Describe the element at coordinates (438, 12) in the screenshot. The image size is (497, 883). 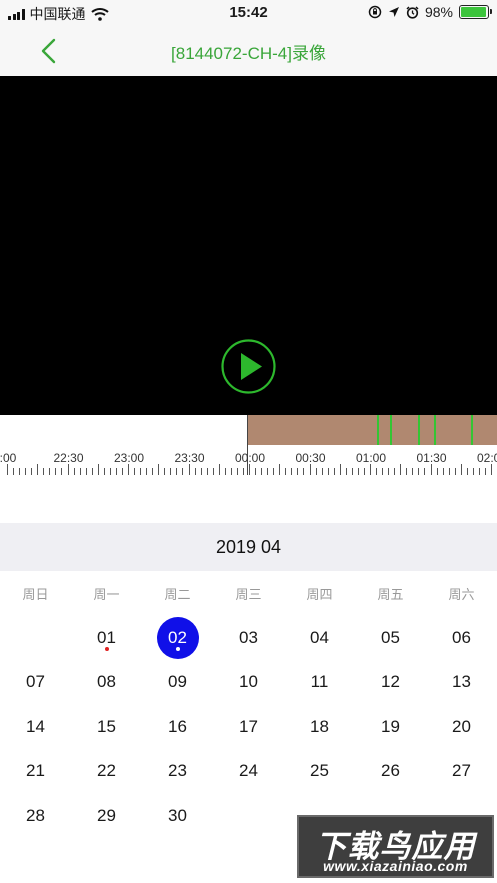
I see `battery-percent: 98%` at that location.